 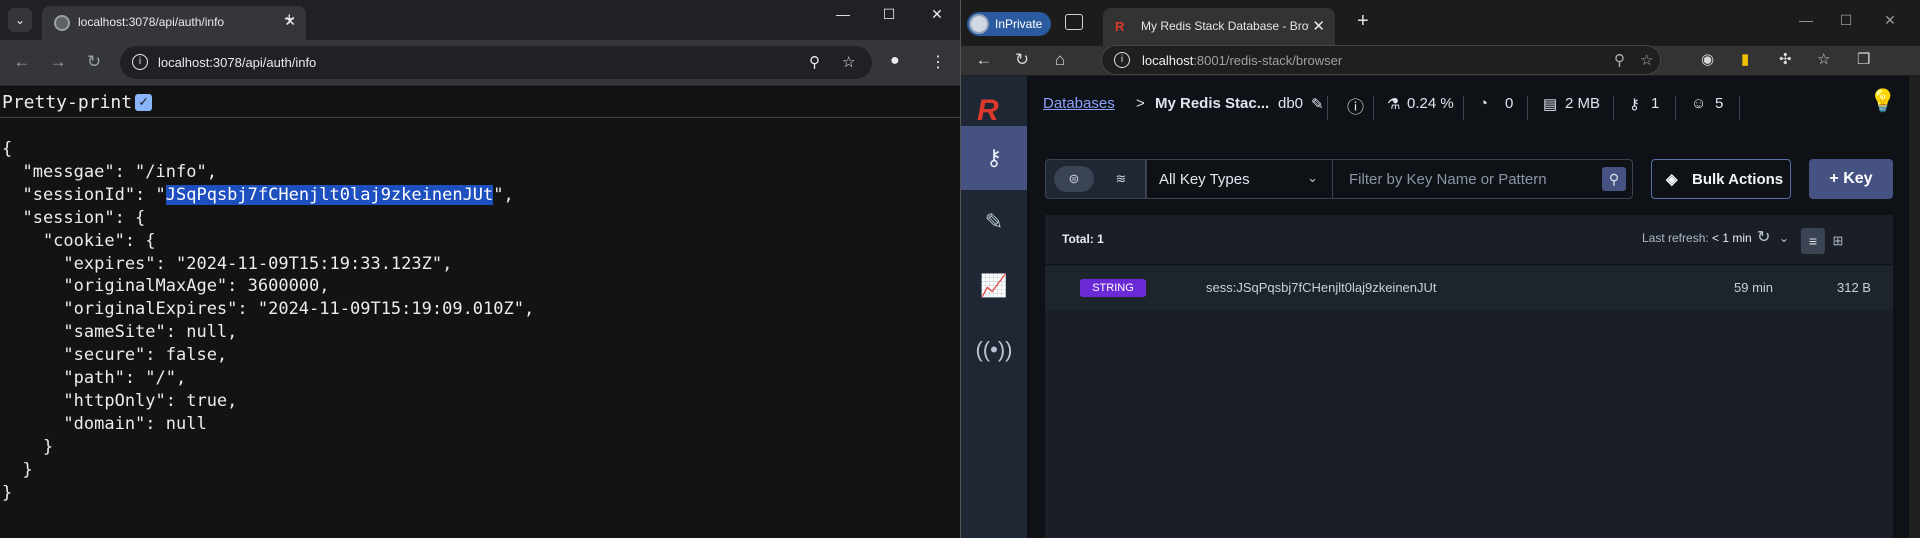 I want to click on globe-icon, so click(x=62, y=23).